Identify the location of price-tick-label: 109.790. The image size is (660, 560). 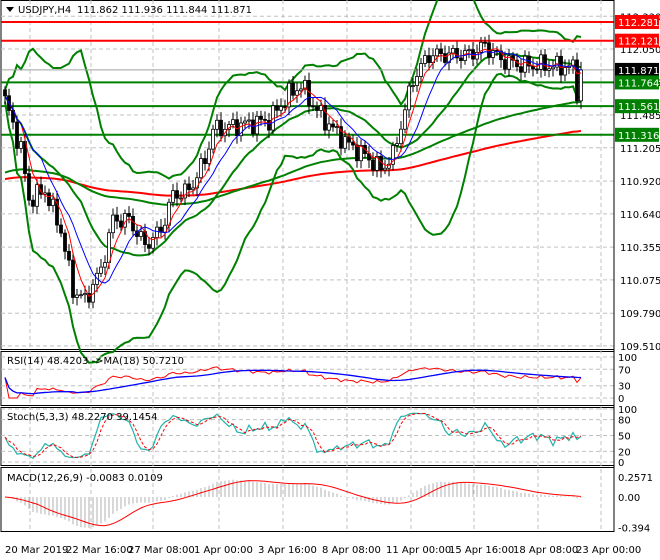
(640, 314).